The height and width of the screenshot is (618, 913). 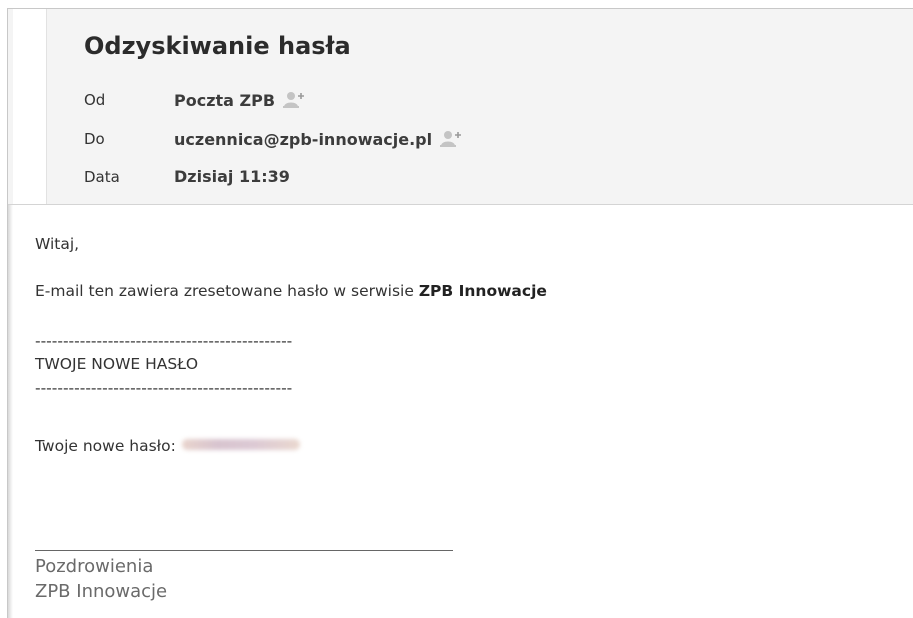 I want to click on to-recipient: uczennica@zpb-innowacje.pl, so click(x=303, y=139).